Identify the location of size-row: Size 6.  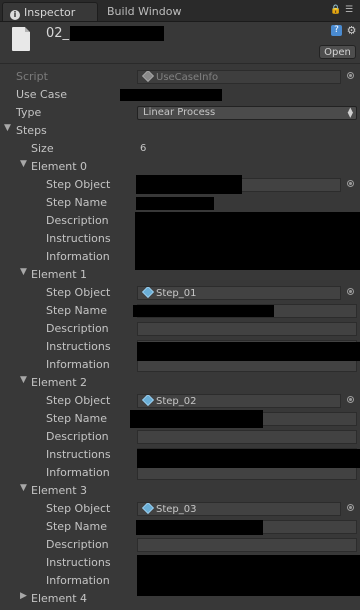
(180, 149).